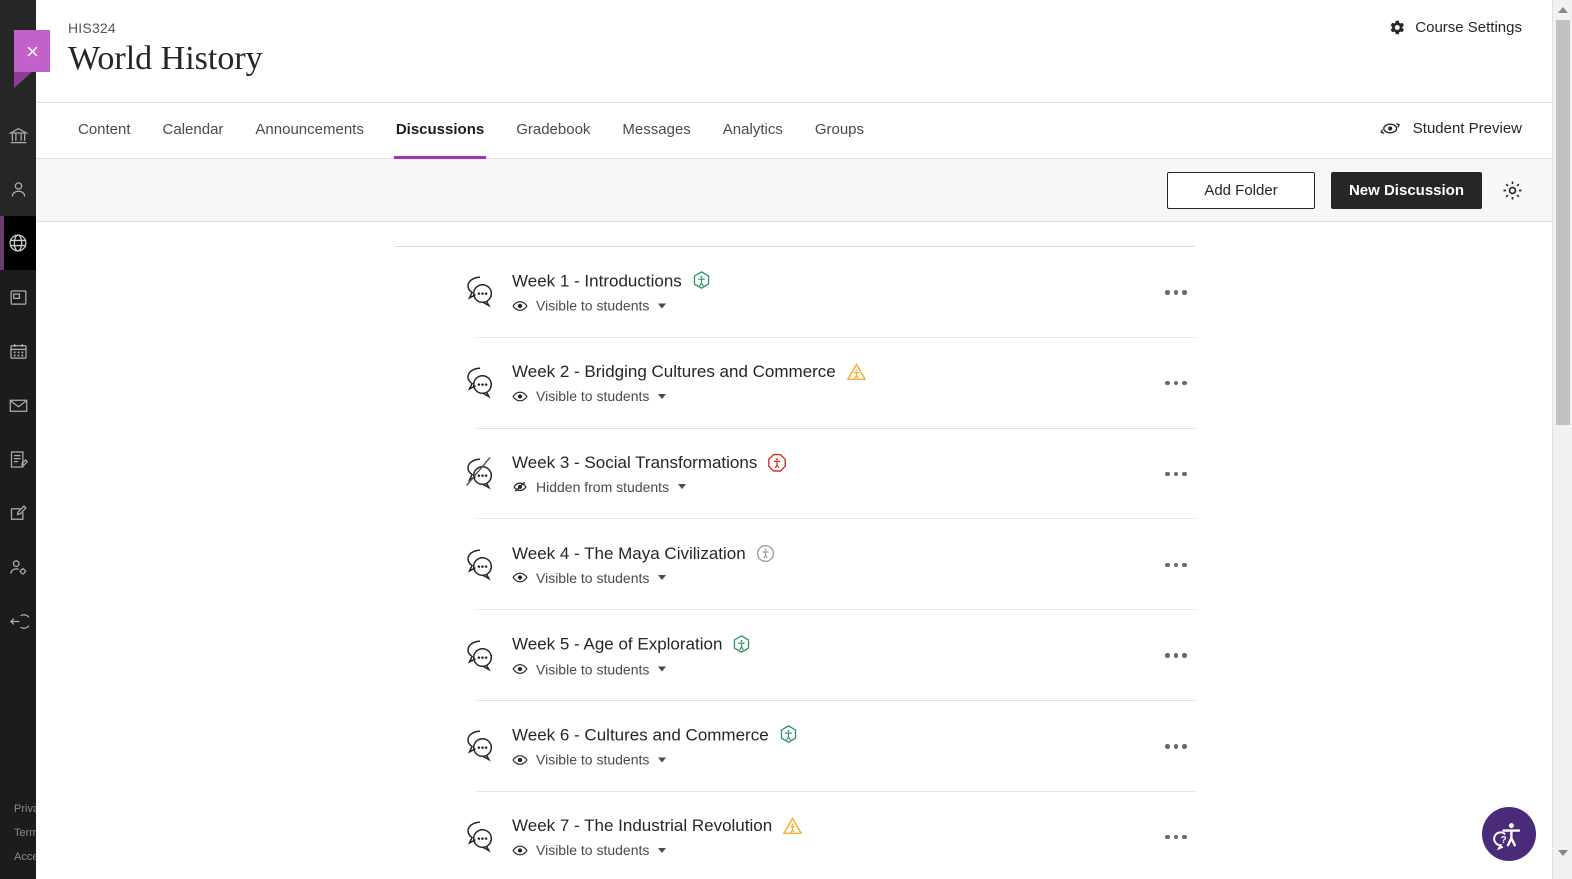 This screenshot has height=879, width=1572. I want to click on student-preview-button: Student Preview, so click(1450, 128).